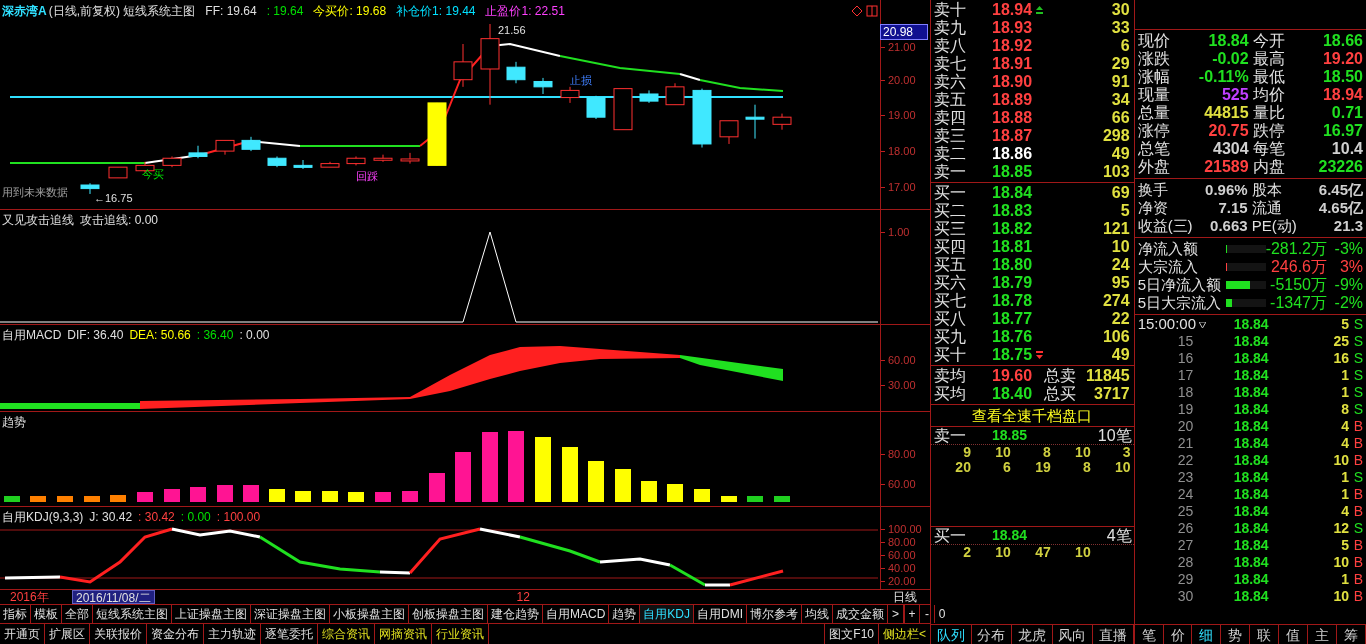  What do you see at coordinates (1345, 477) in the screenshot?
I see `tick-volume: 1` at bounding box center [1345, 477].